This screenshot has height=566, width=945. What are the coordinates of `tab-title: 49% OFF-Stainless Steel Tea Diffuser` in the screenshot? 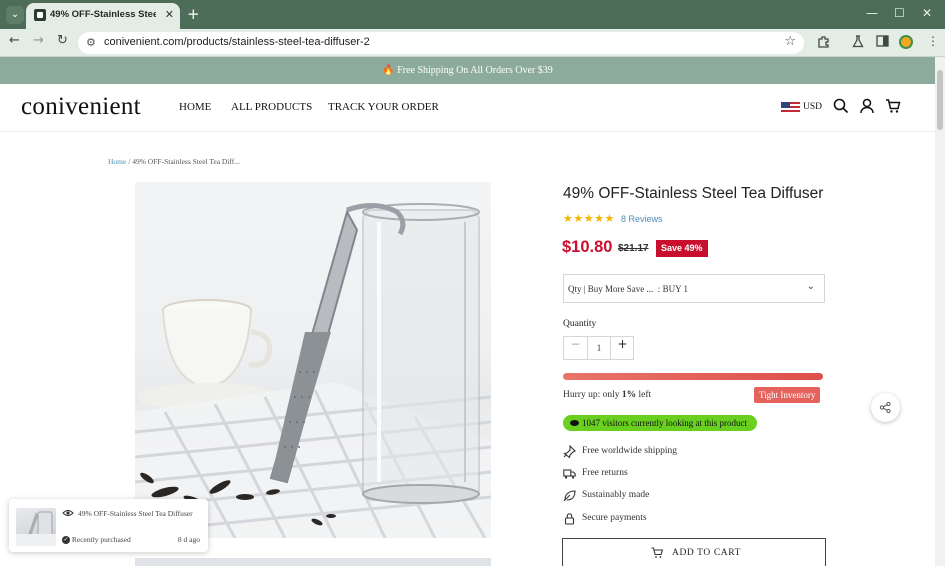 It's located at (103, 14).